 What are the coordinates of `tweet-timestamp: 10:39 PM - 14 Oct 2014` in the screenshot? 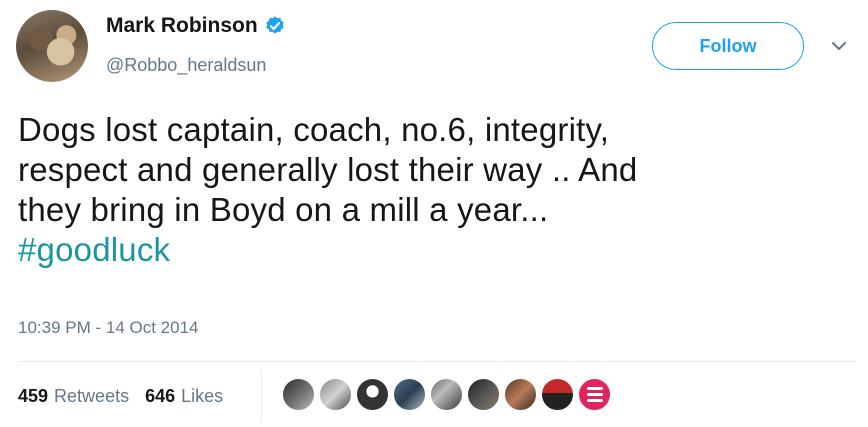 It's located at (108, 328).